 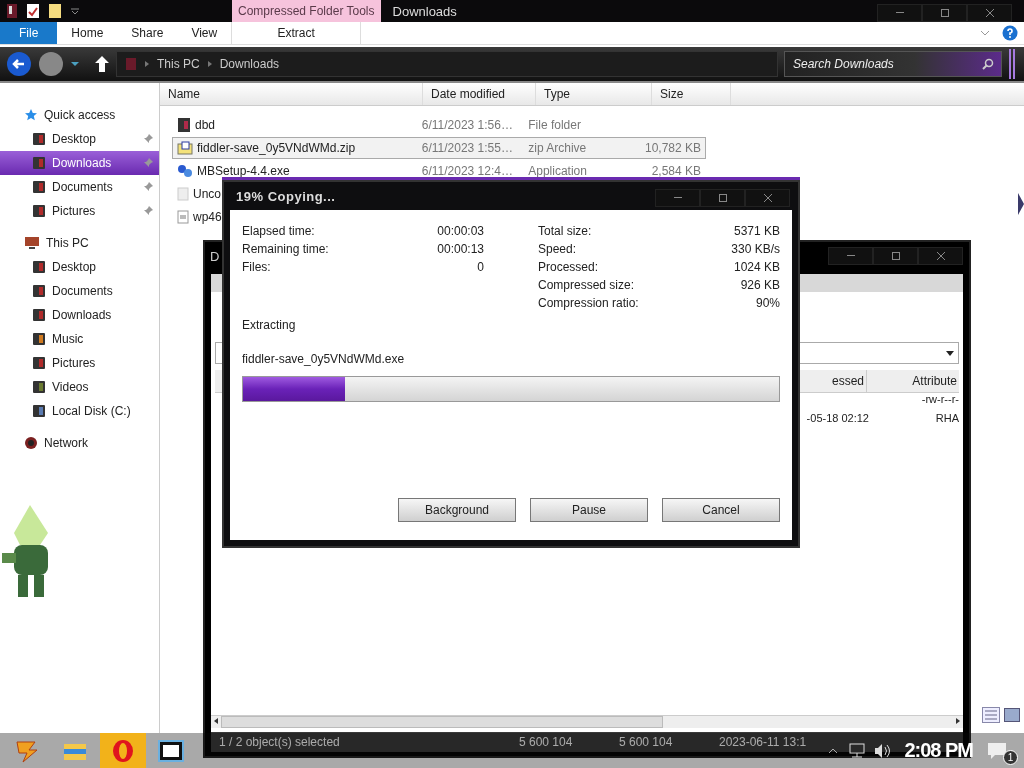 I want to click on stat-value: 00:00:13, so click(x=460, y=250).